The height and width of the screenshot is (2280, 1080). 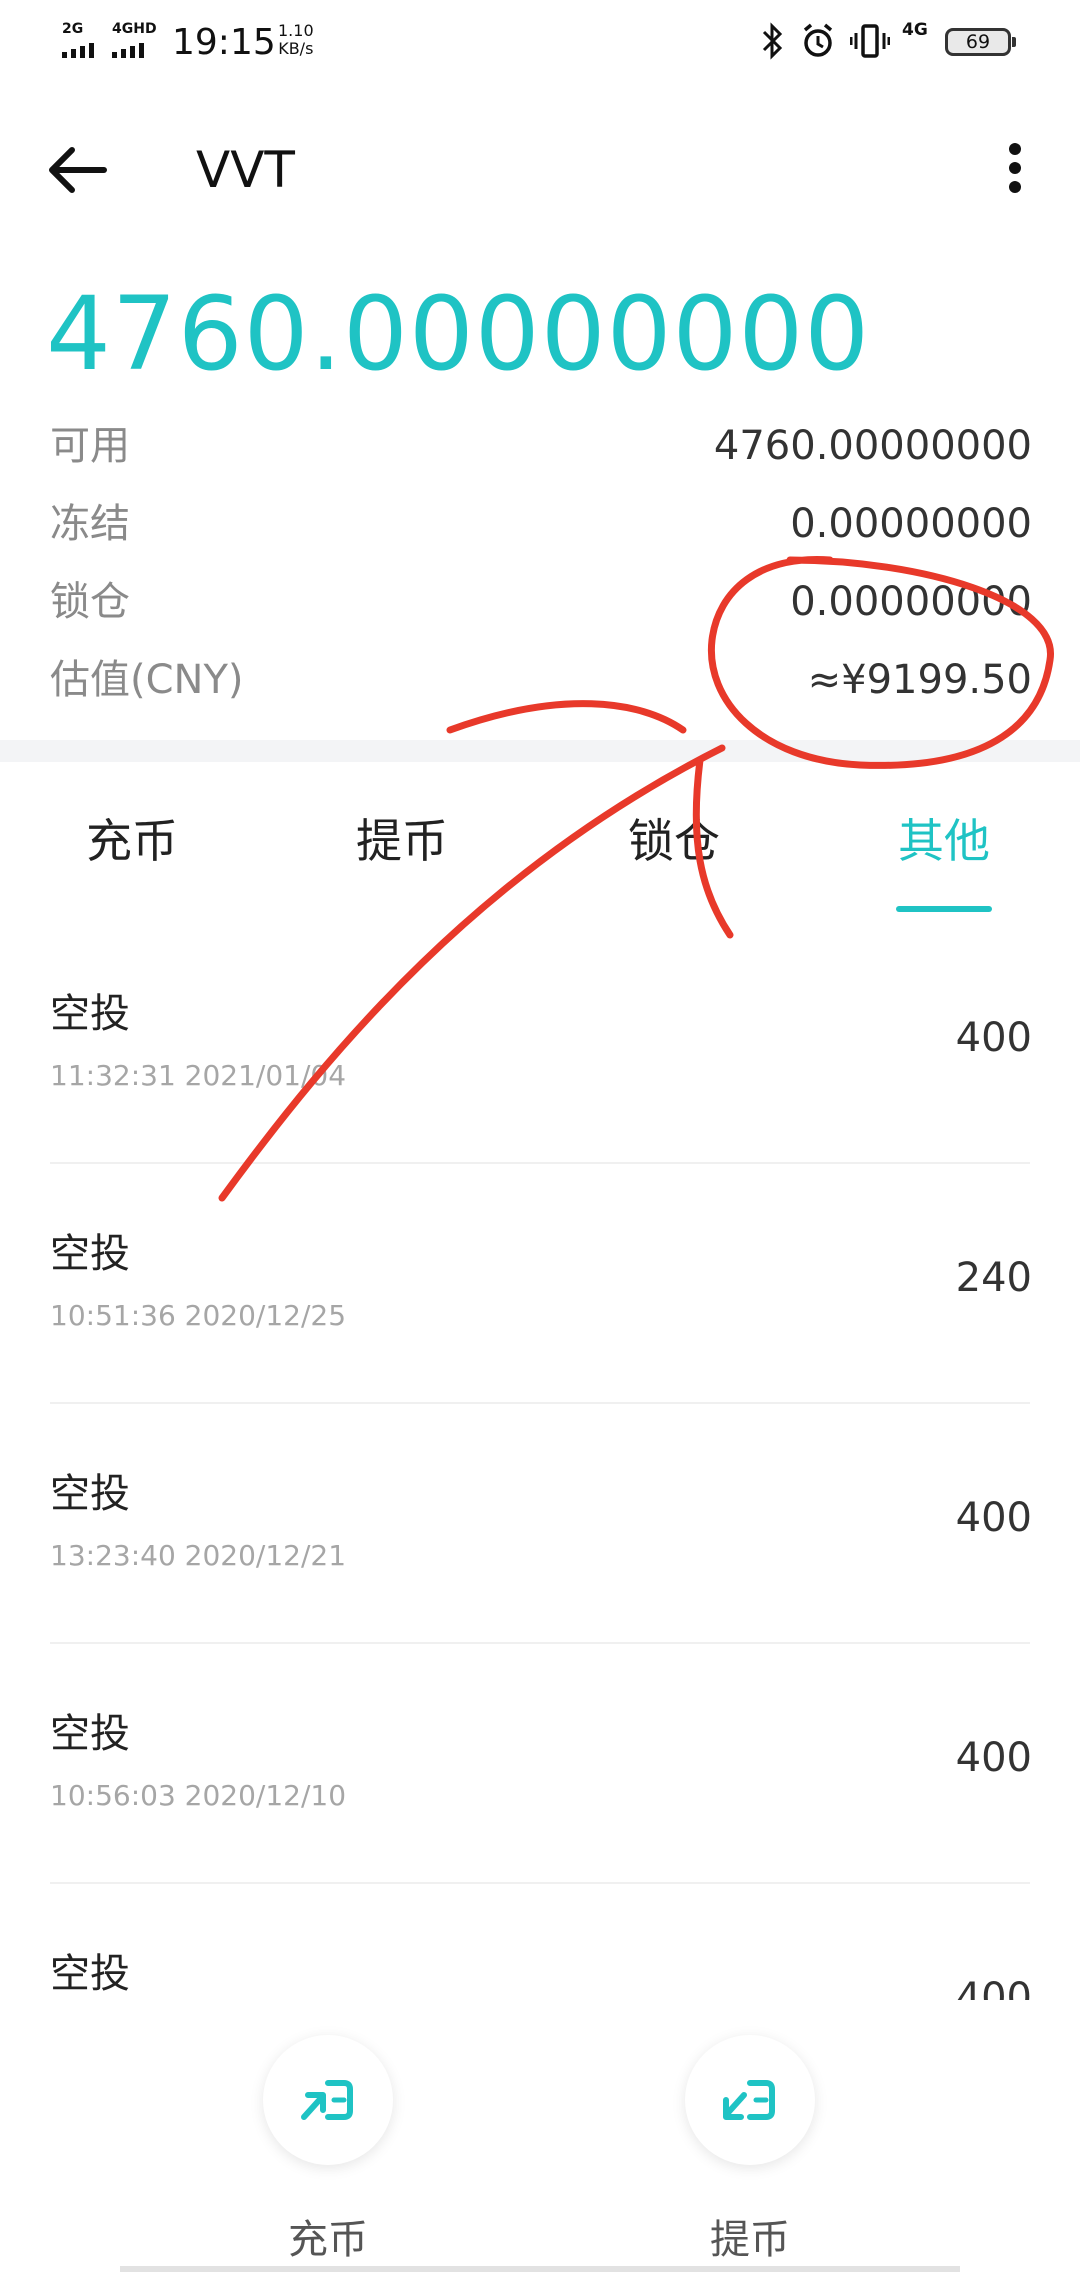 What do you see at coordinates (919, 680) in the screenshot?
I see `balance-row-value: ≈¥9199.50` at bounding box center [919, 680].